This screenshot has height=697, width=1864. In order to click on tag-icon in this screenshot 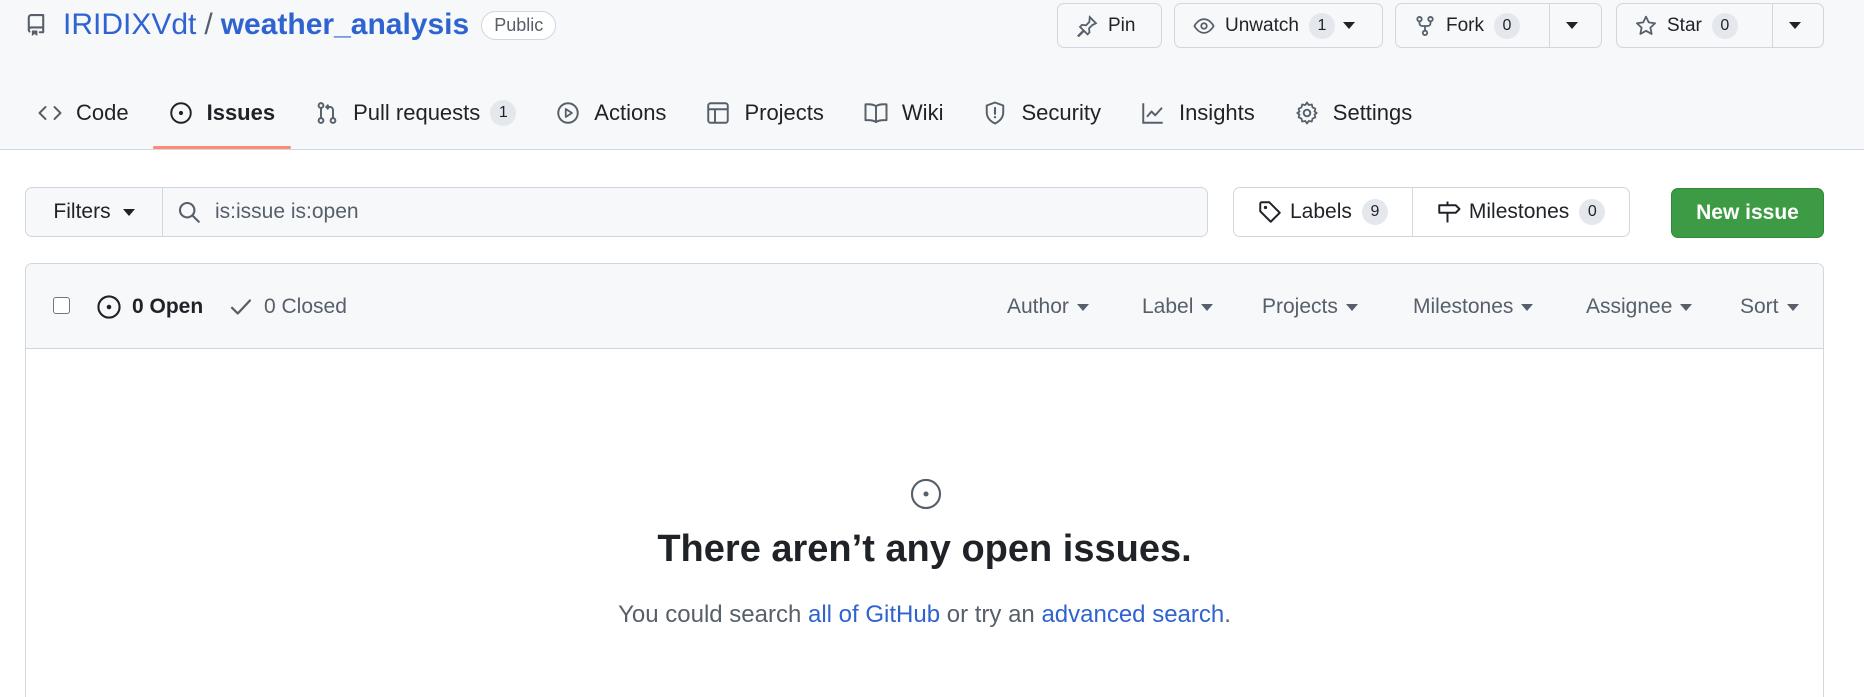, I will do `click(1270, 212)`.